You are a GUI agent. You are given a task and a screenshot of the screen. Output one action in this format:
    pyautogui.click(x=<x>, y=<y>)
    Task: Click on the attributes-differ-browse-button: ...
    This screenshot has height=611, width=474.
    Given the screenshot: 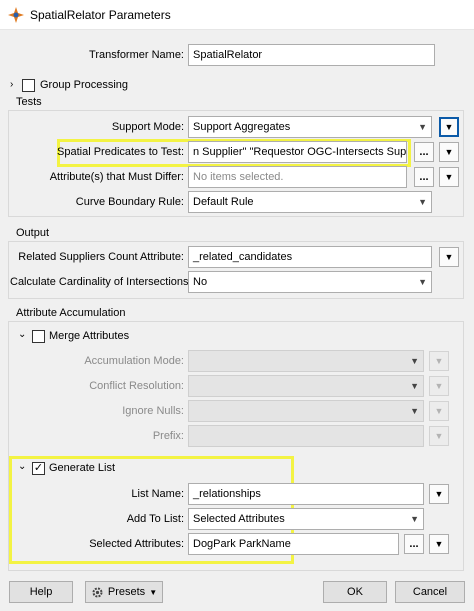 What is the action you would take?
    pyautogui.click(x=424, y=177)
    